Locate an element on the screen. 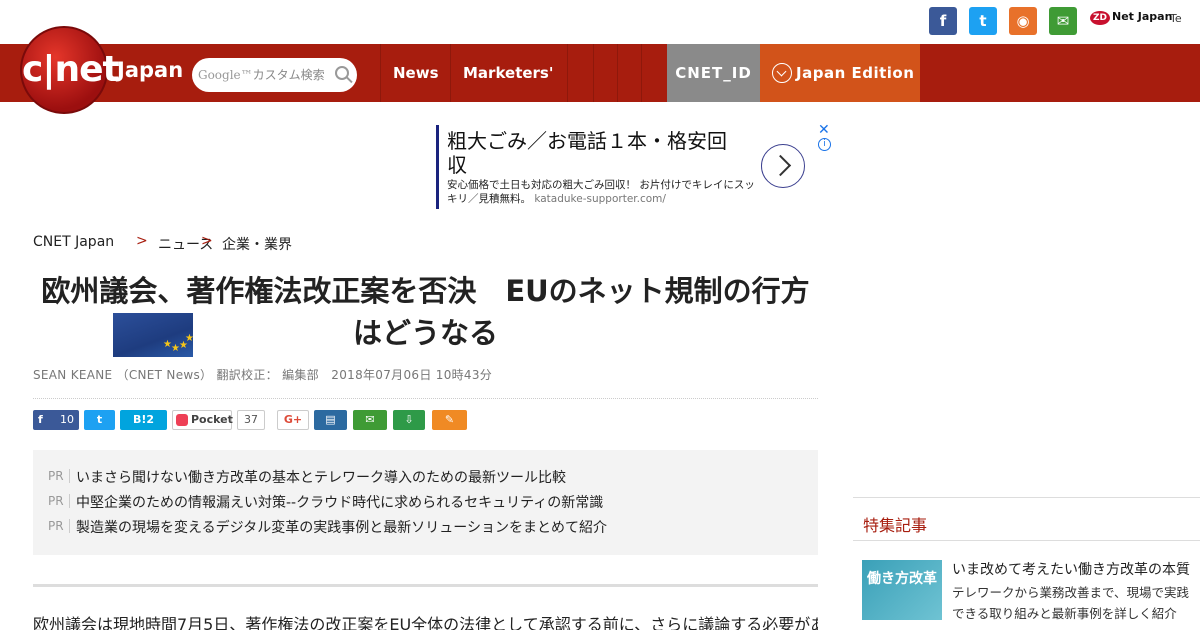 Image resolution: width=1200 pixels, height=630 pixels. breadcrumb-home: CNET Japan is located at coordinates (73, 242).